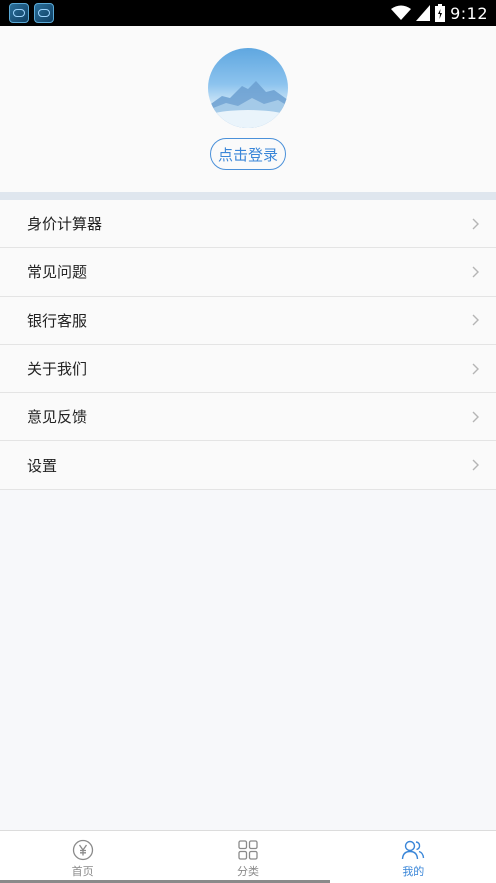 This screenshot has width=496, height=883. I want to click on tab-label: 首页, so click(82, 871).